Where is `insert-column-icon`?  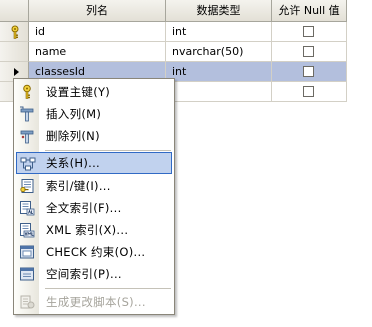
insert-column-icon is located at coordinates (27, 114).